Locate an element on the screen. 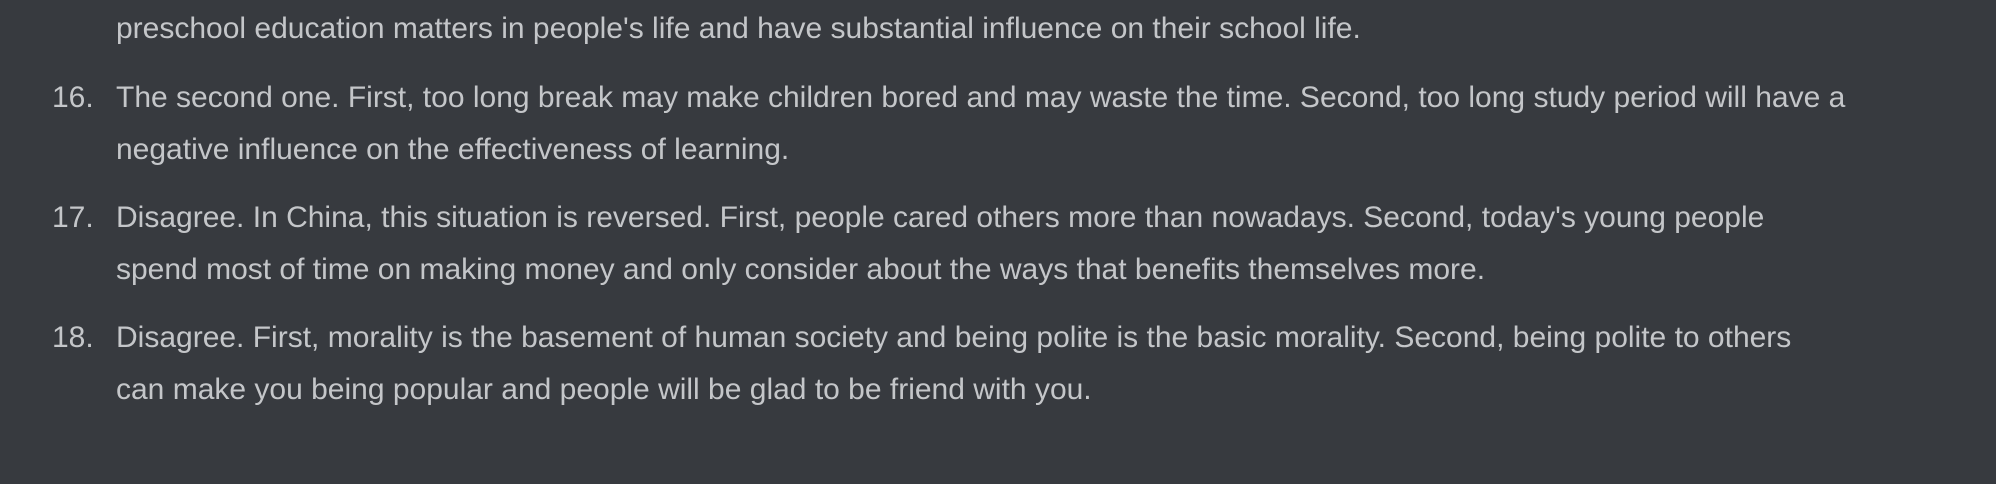  list-item-number: 17. is located at coordinates (73, 217).